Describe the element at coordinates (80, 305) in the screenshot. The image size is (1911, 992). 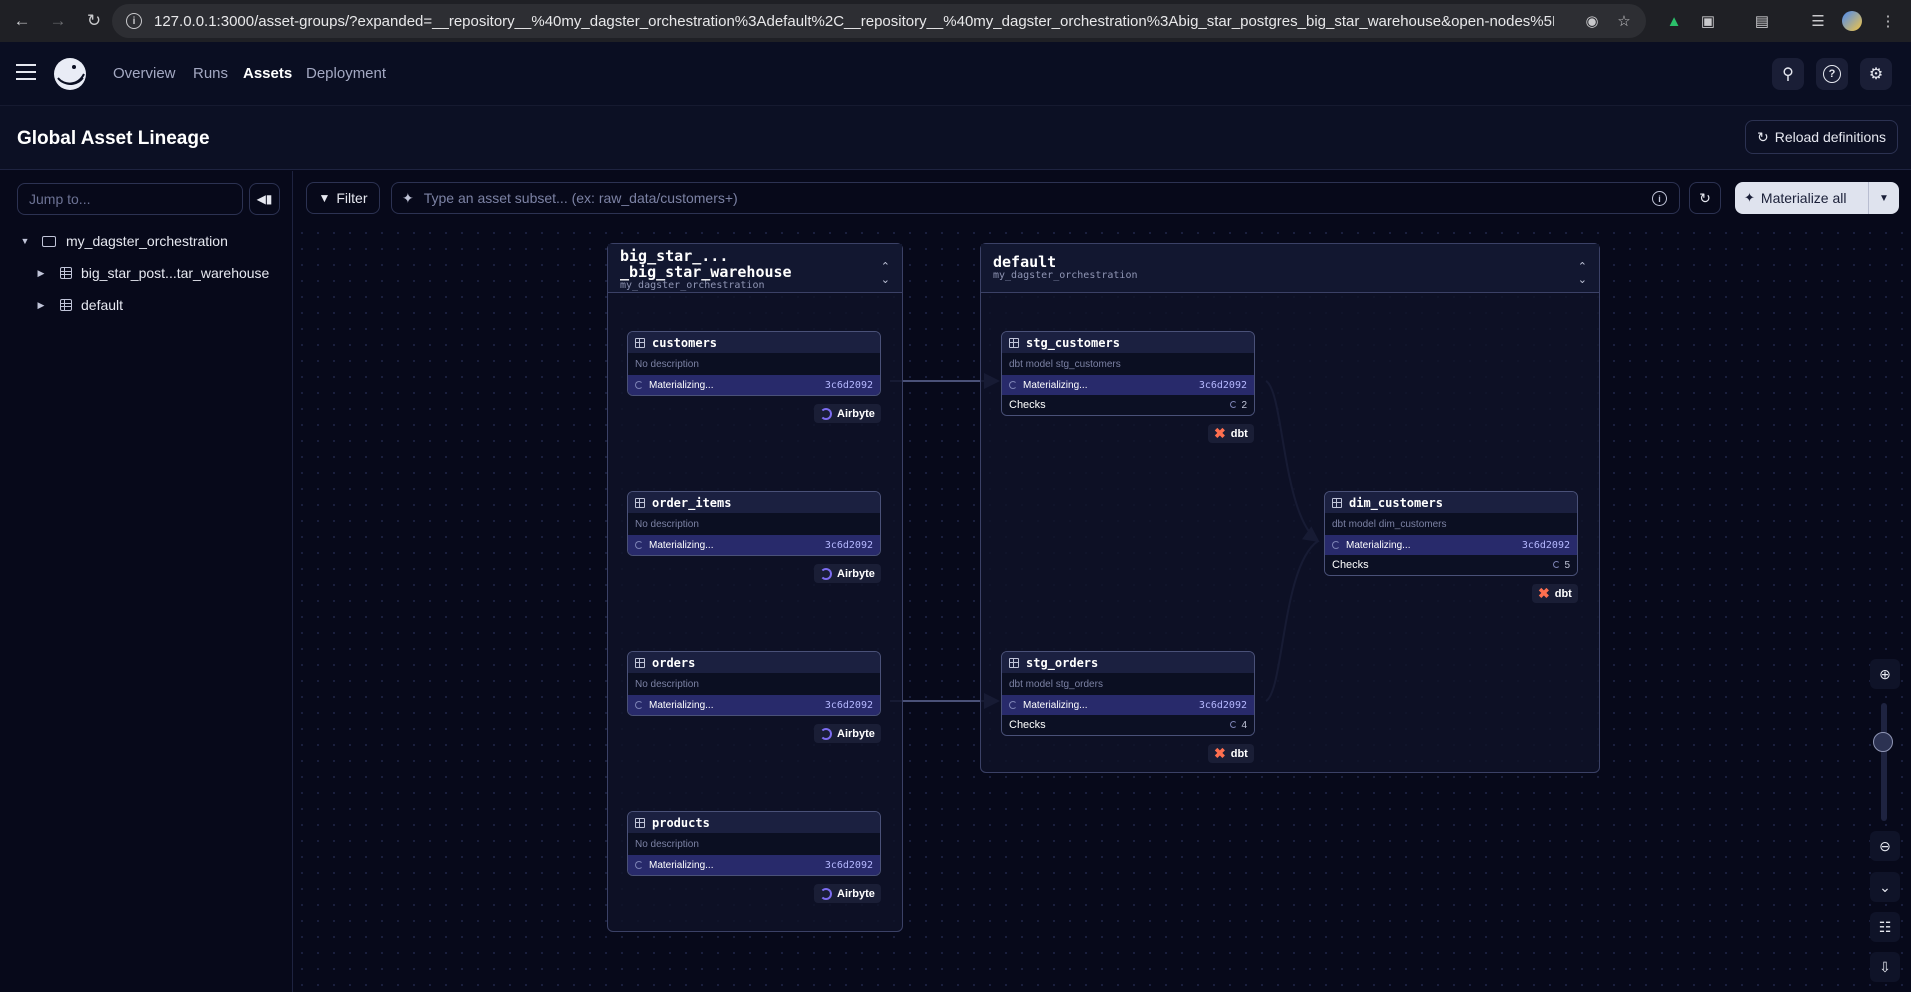
I see `tree-item-default: ▶ default` at that location.